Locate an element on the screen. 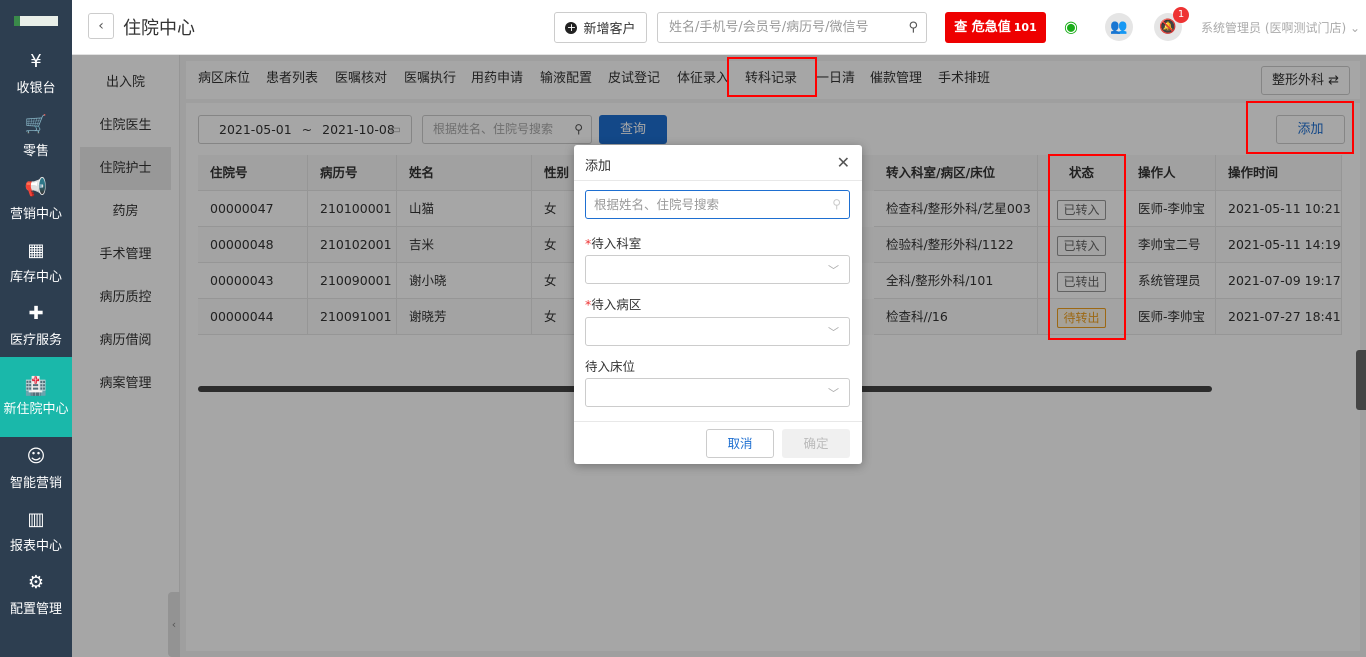 The height and width of the screenshot is (657, 1366). nav-item-label: 新住院中心 is located at coordinates (36, 409).